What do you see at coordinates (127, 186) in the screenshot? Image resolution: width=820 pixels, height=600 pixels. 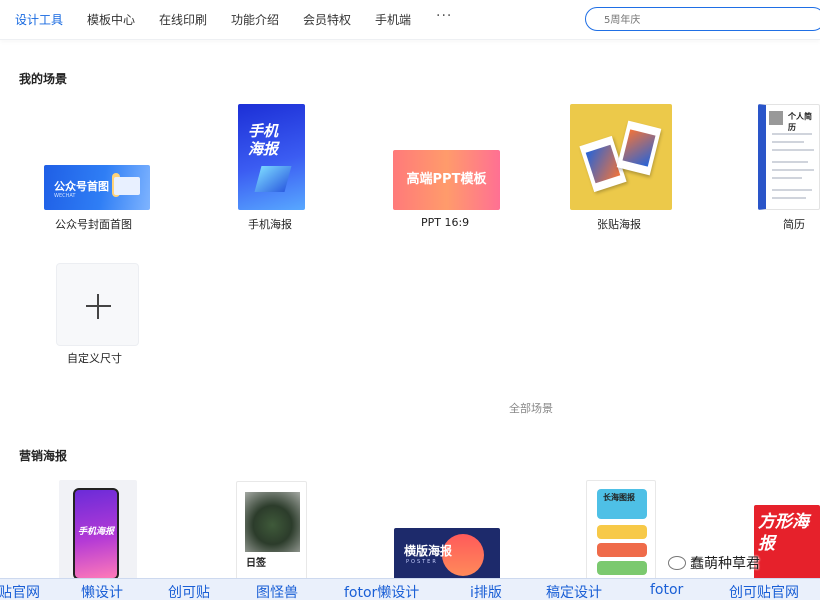 I see `laptop-illustration` at bounding box center [127, 186].